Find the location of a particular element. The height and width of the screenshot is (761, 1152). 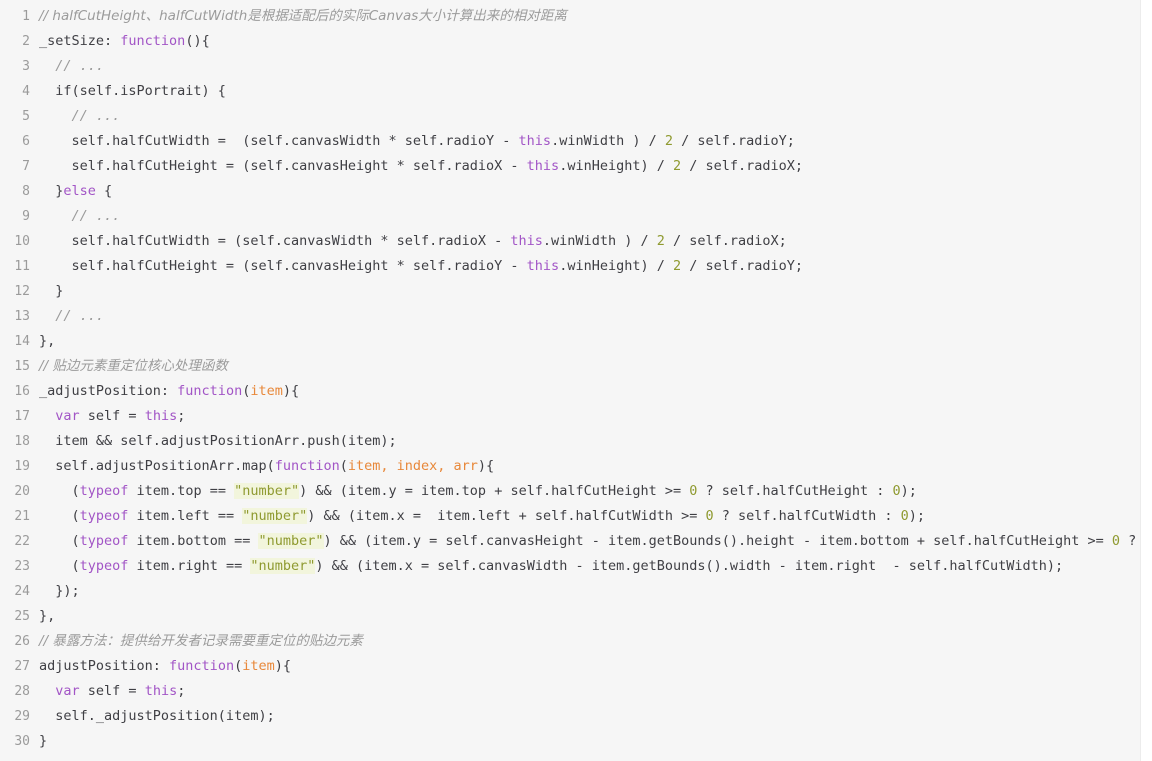

code-token: ? self.halfCutHeight : is located at coordinates (795, 491).